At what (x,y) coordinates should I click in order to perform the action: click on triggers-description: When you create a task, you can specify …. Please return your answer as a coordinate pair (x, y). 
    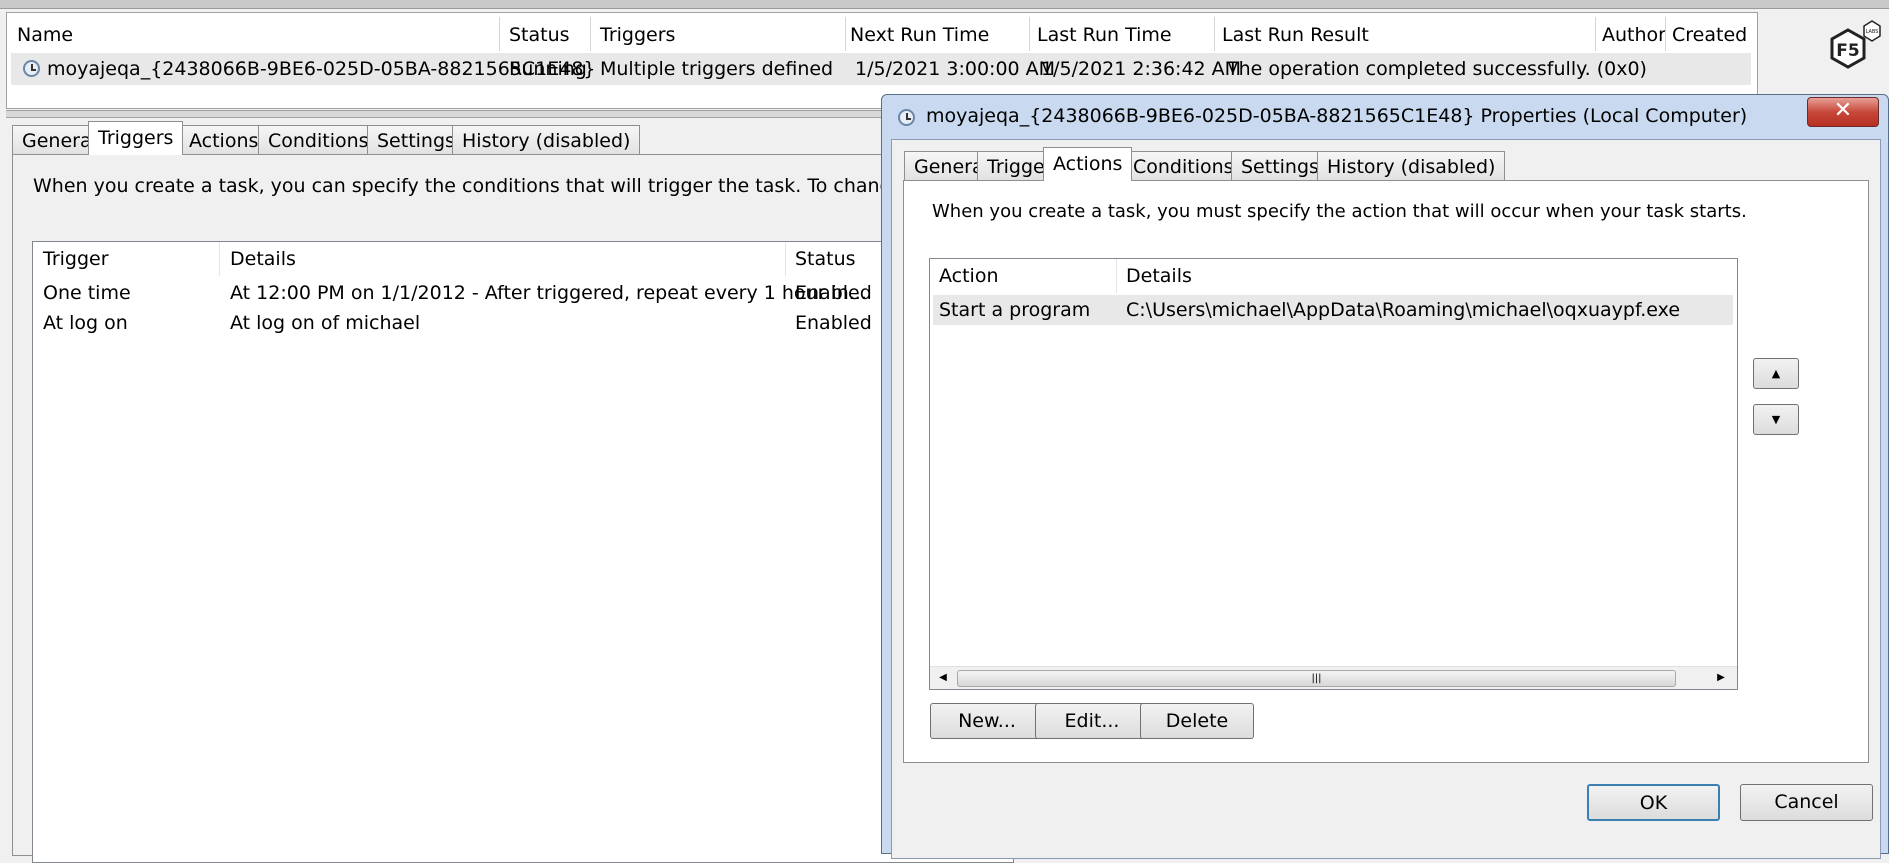
    Looking at the image, I should click on (529, 186).